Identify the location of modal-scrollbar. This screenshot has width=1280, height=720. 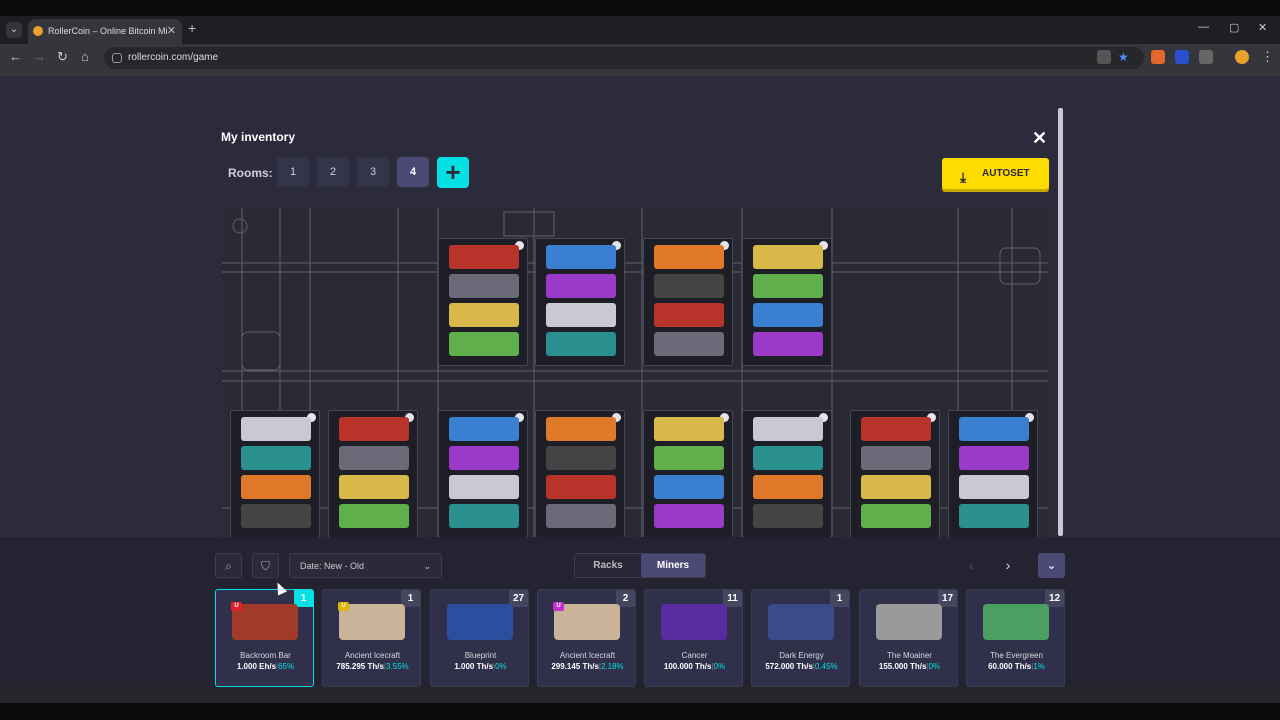
(1060, 322).